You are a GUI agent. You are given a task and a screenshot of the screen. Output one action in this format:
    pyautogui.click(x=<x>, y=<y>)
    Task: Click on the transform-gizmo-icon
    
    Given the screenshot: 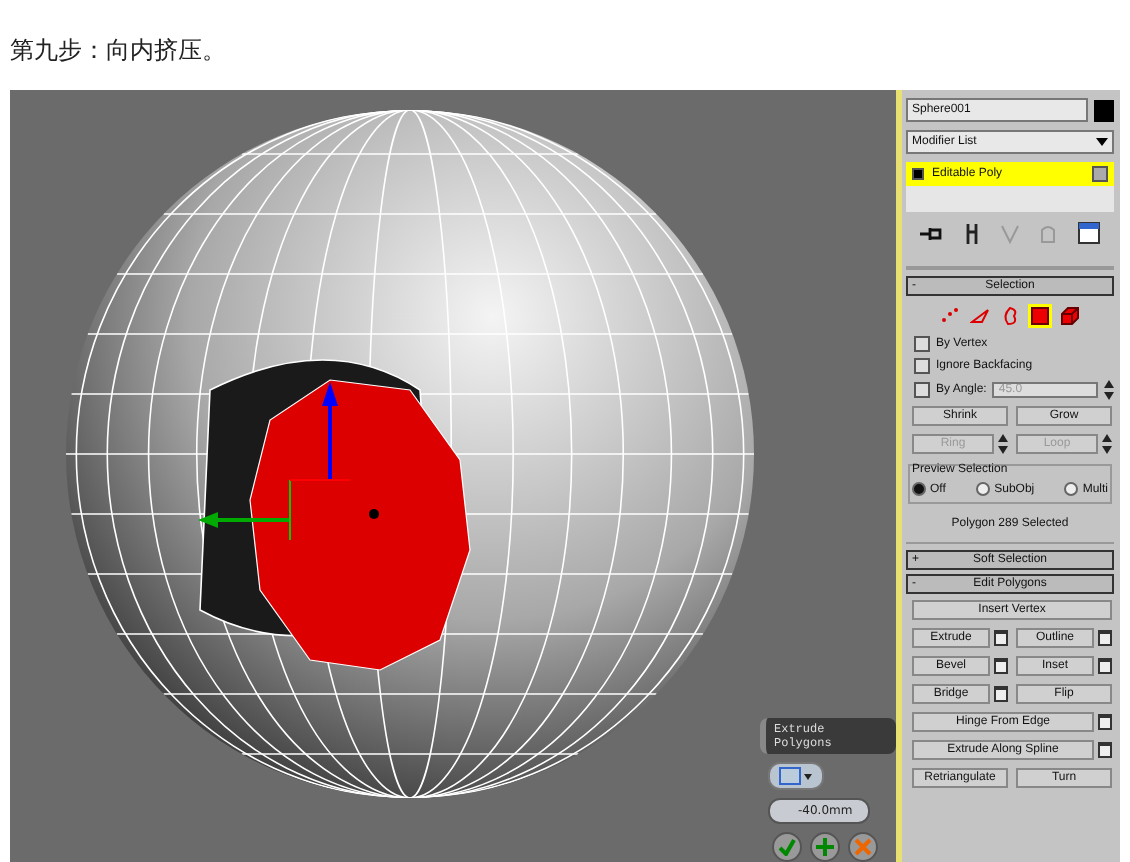 What is the action you would take?
    pyautogui.click(x=288, y=461)
    